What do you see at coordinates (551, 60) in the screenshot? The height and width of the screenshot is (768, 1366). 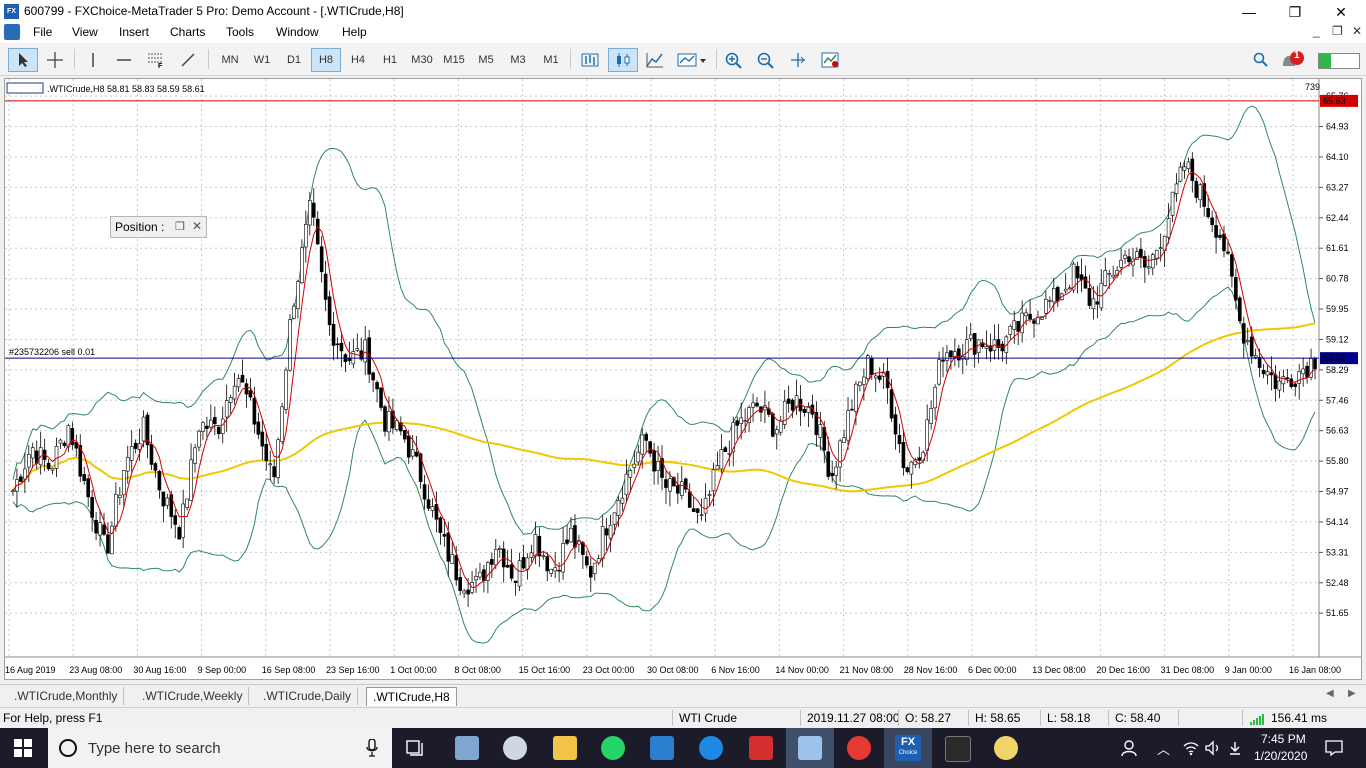 I see `timeframe-m1-button: M1` at bounding box center [551, 60].